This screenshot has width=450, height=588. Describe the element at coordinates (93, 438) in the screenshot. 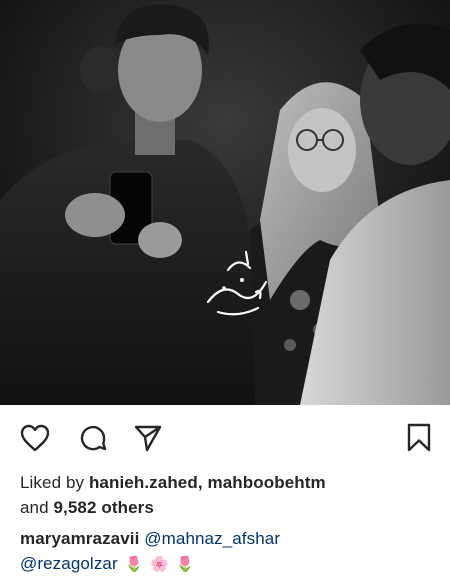

I see `comment-icon` at that location.